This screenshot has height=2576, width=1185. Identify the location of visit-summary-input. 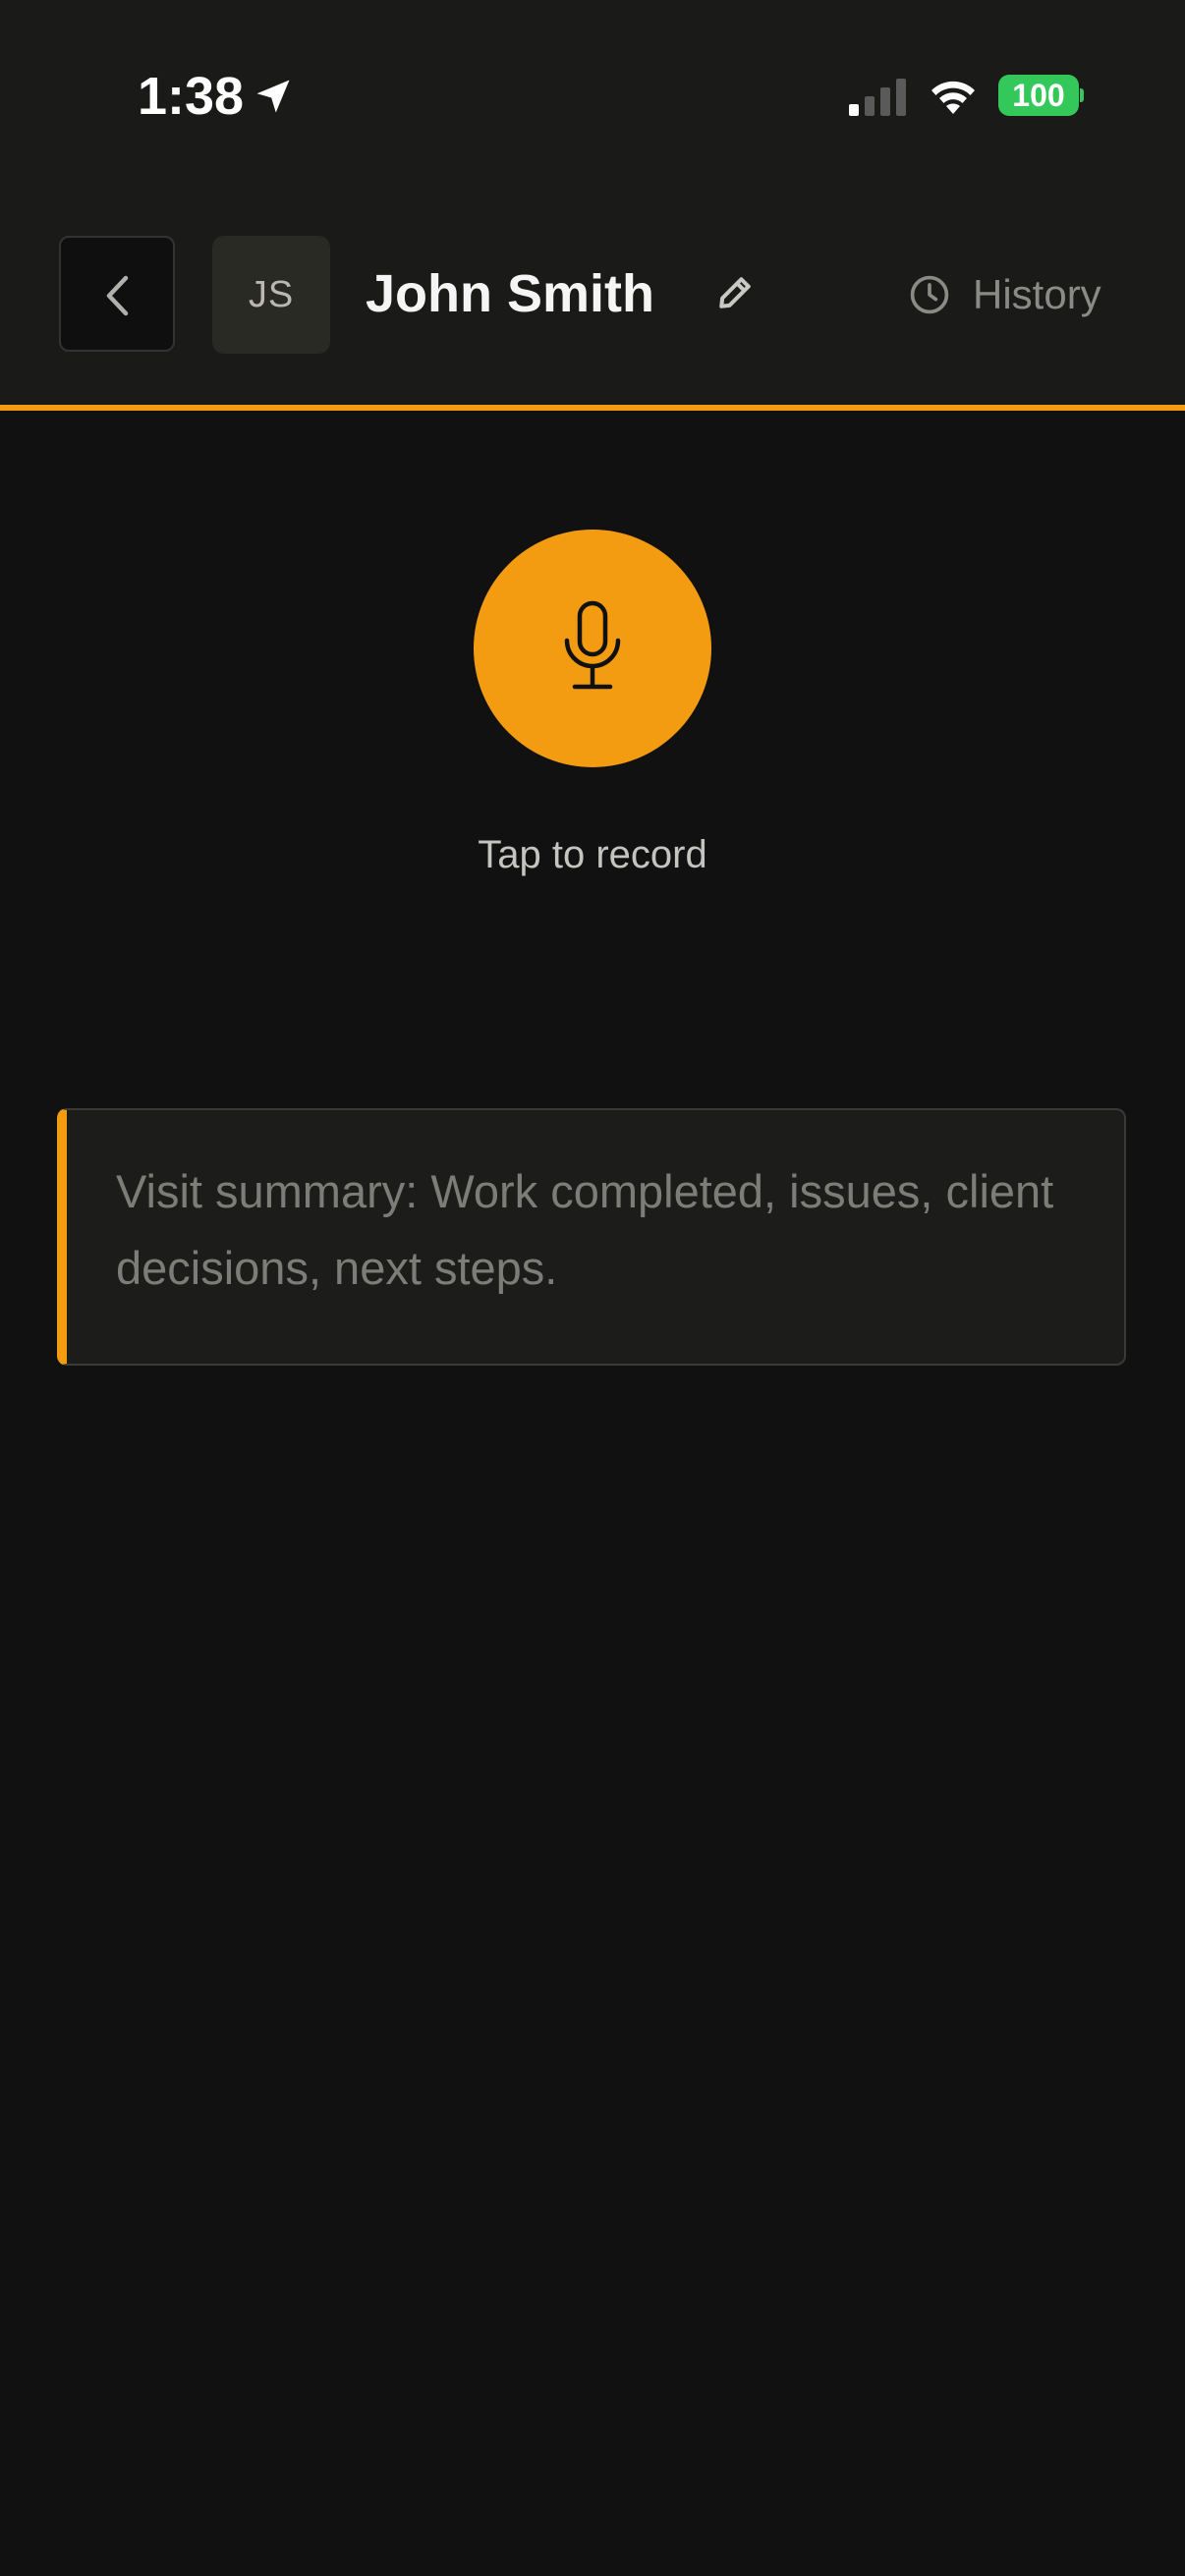
(598, 1241).